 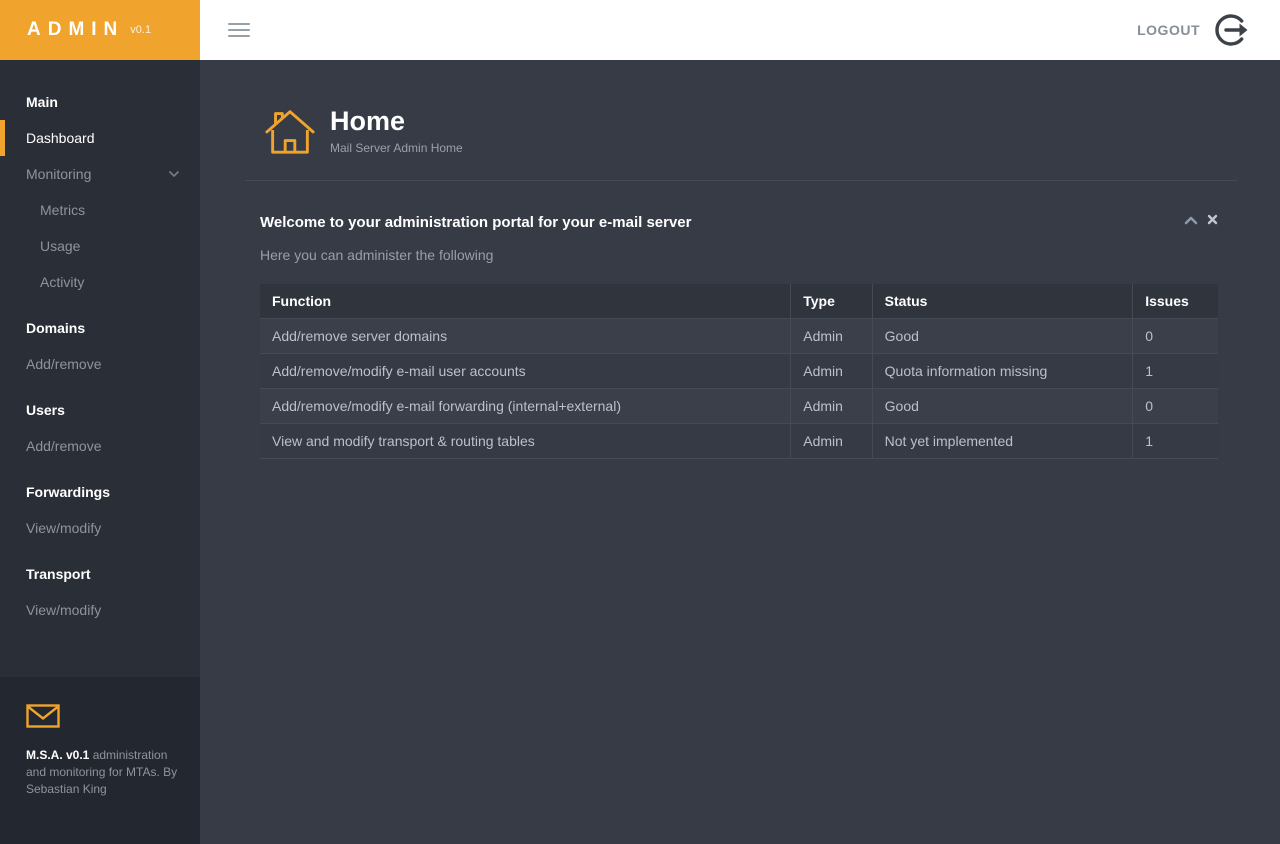 I want to click on column-header-function: Function, so click(x=526, y=301).